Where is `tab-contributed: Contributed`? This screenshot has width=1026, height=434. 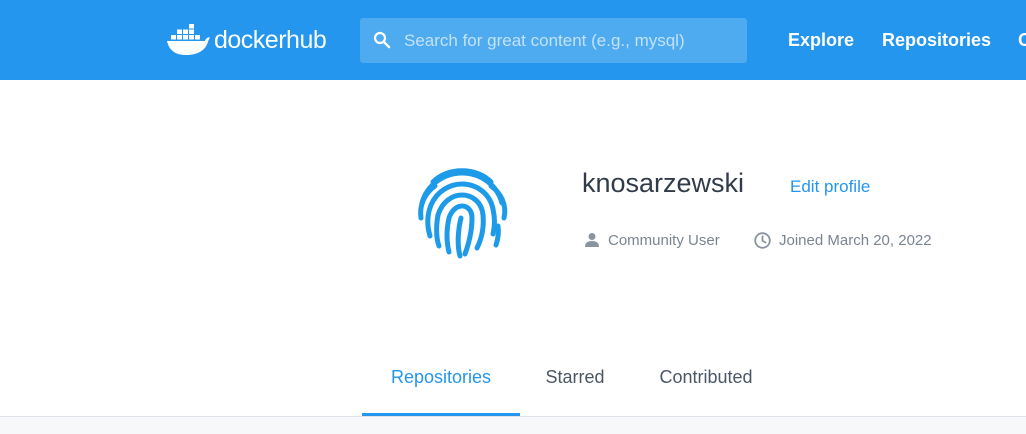
tab-contributed: Contributed is located at coordinates (706, 383).